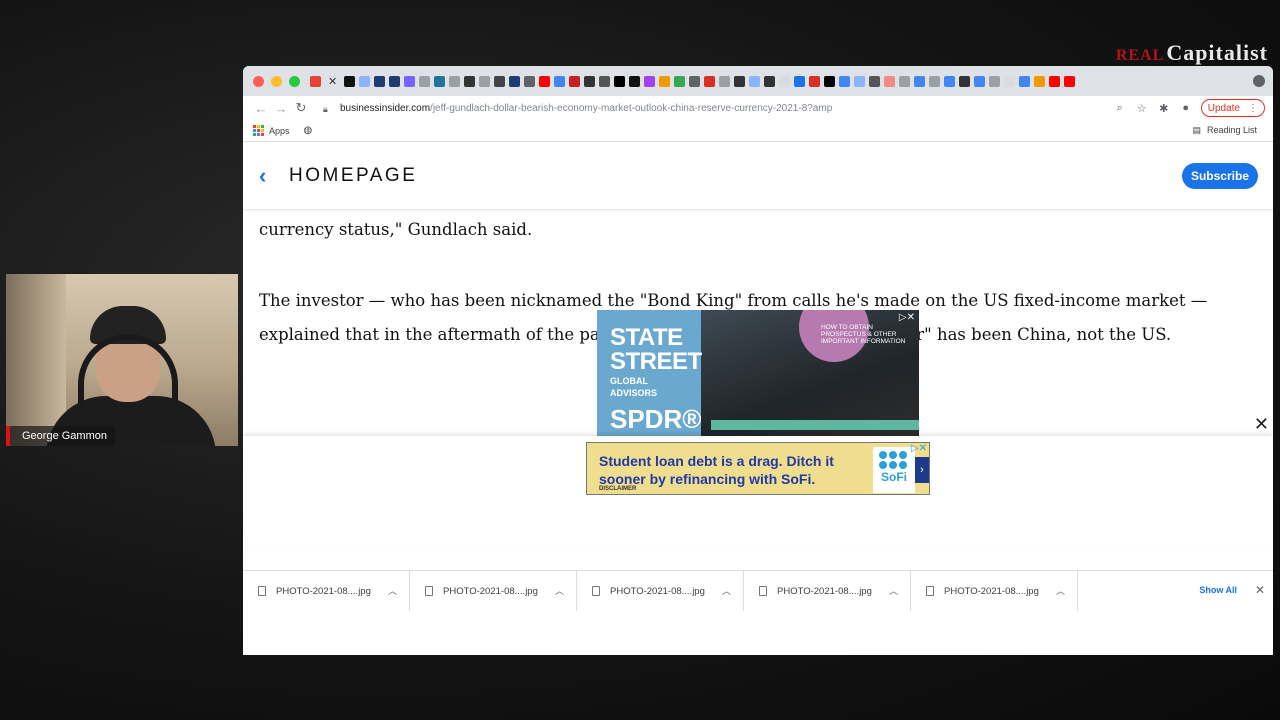  Describe the element at coordinates (646, 337) in the screenshot. I see `brand-line1: STATE` at that location.